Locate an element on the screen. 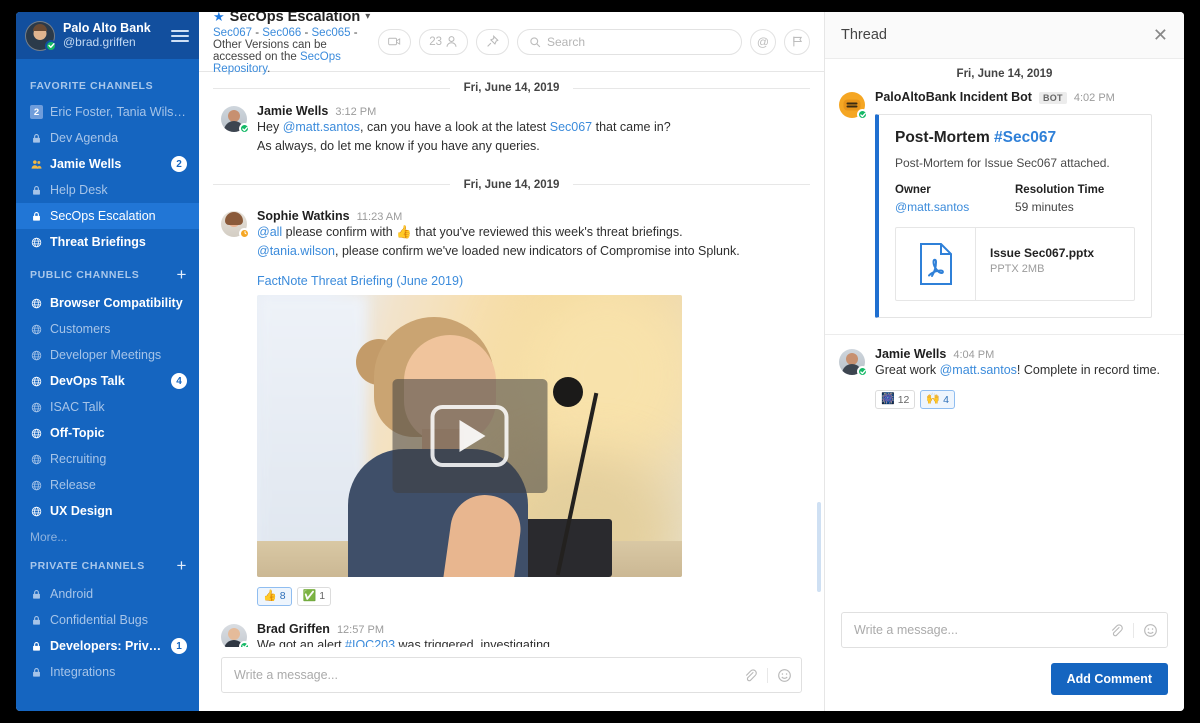  sidebar-item-eric-foster-tania-wilson: 2 Eric Foster, Tania Wilson is located at coordinates (107, 112).